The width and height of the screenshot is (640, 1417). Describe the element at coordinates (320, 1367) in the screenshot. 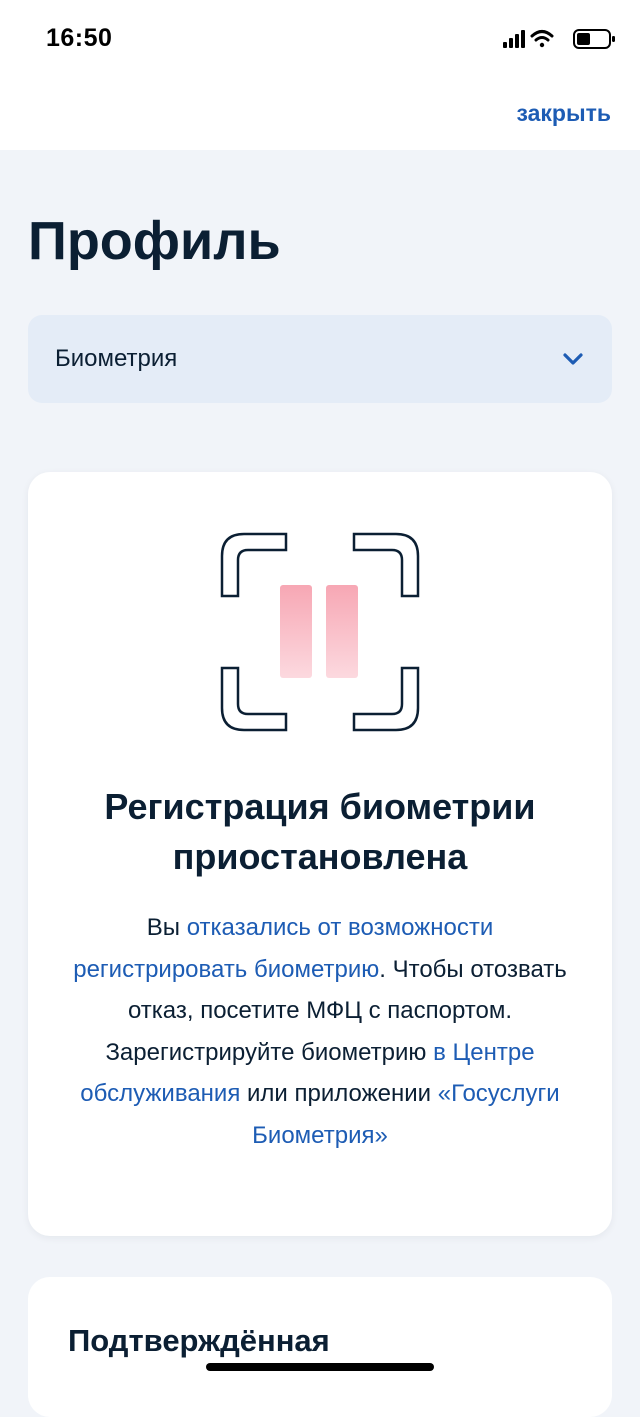

I see `home-indicator` at that location.